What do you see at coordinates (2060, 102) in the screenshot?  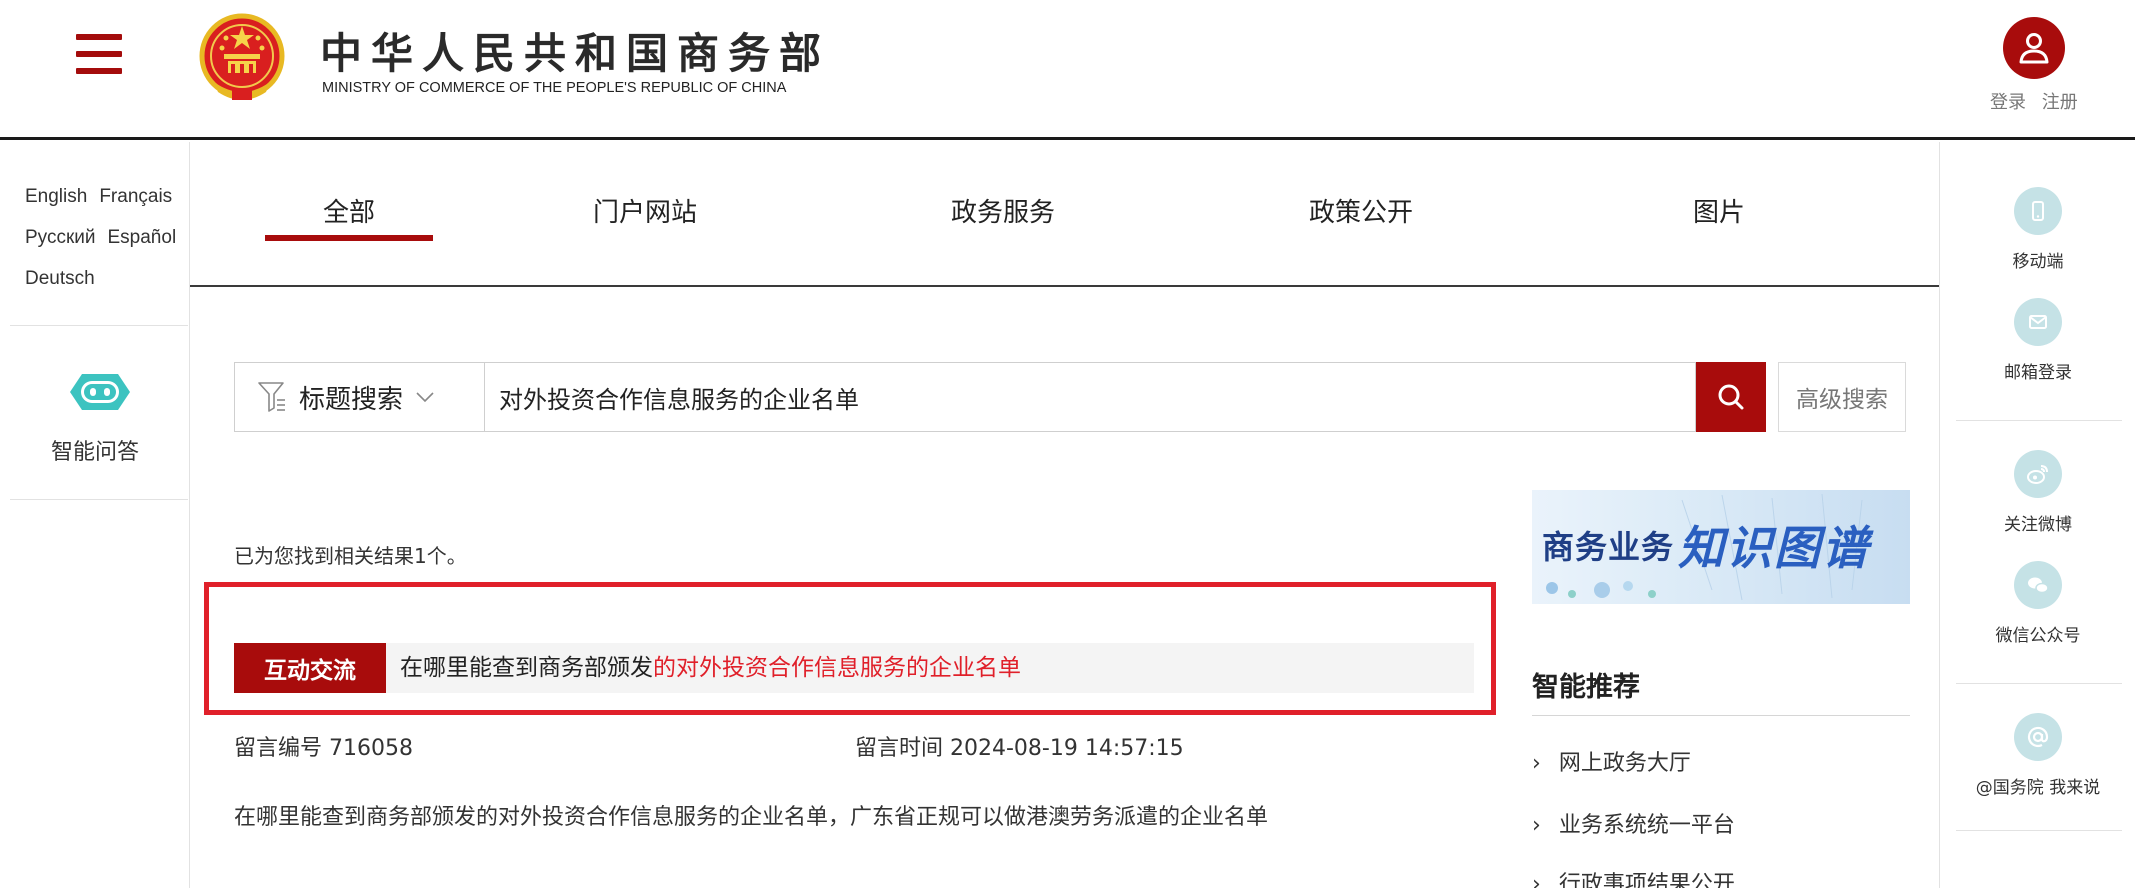 I see `register-link: 注册` at bounding box center [2060, 102].